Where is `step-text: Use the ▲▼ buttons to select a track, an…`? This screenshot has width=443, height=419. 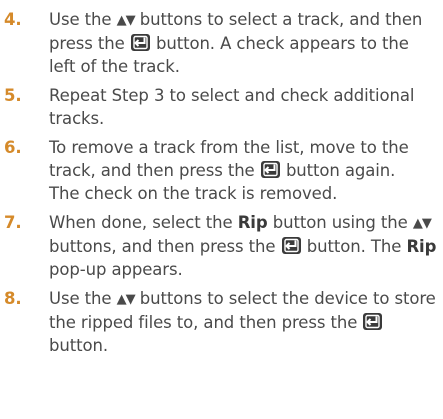 step-text: Use the ▲▼ buttons to select a track, an… is located at coordinates (235, 43).